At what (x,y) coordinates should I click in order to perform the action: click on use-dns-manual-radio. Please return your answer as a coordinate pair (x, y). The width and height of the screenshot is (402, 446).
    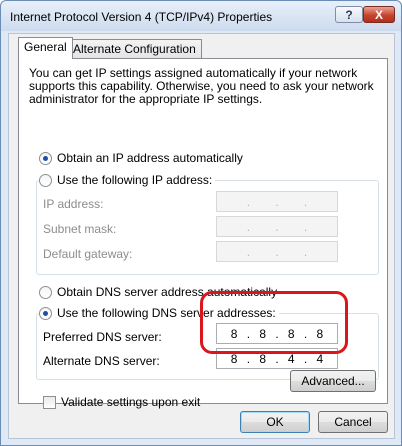
    Looking at the image, I should click on (45, 313).